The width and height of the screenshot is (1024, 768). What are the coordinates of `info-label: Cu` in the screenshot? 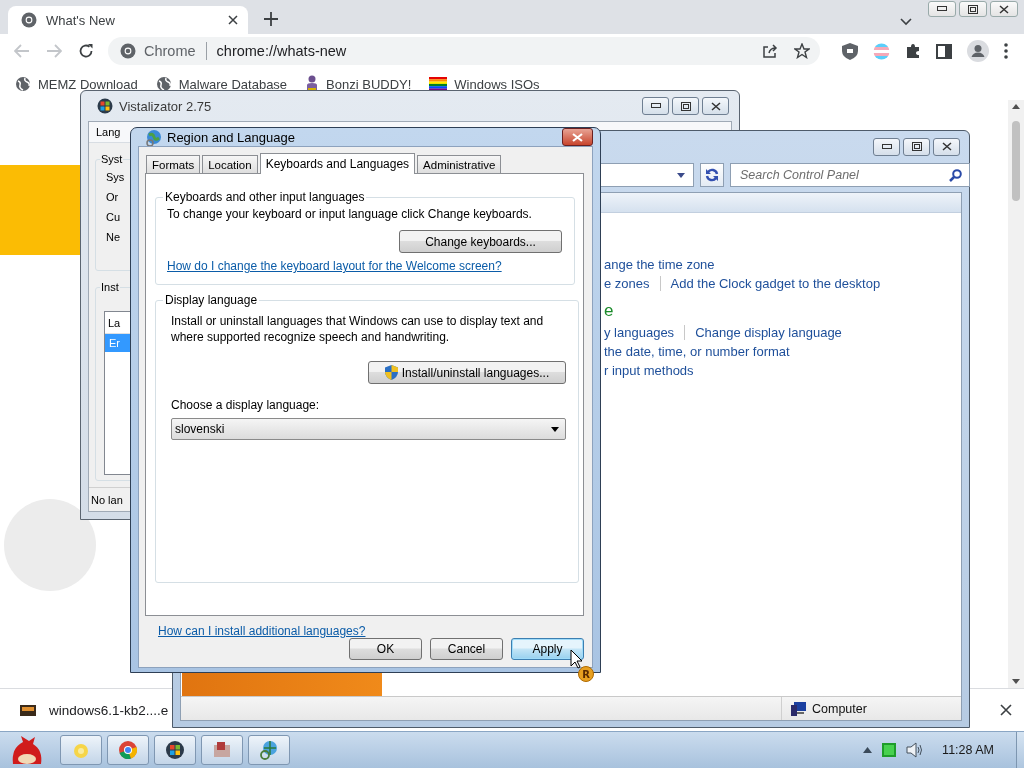 It's located at (113, 217).